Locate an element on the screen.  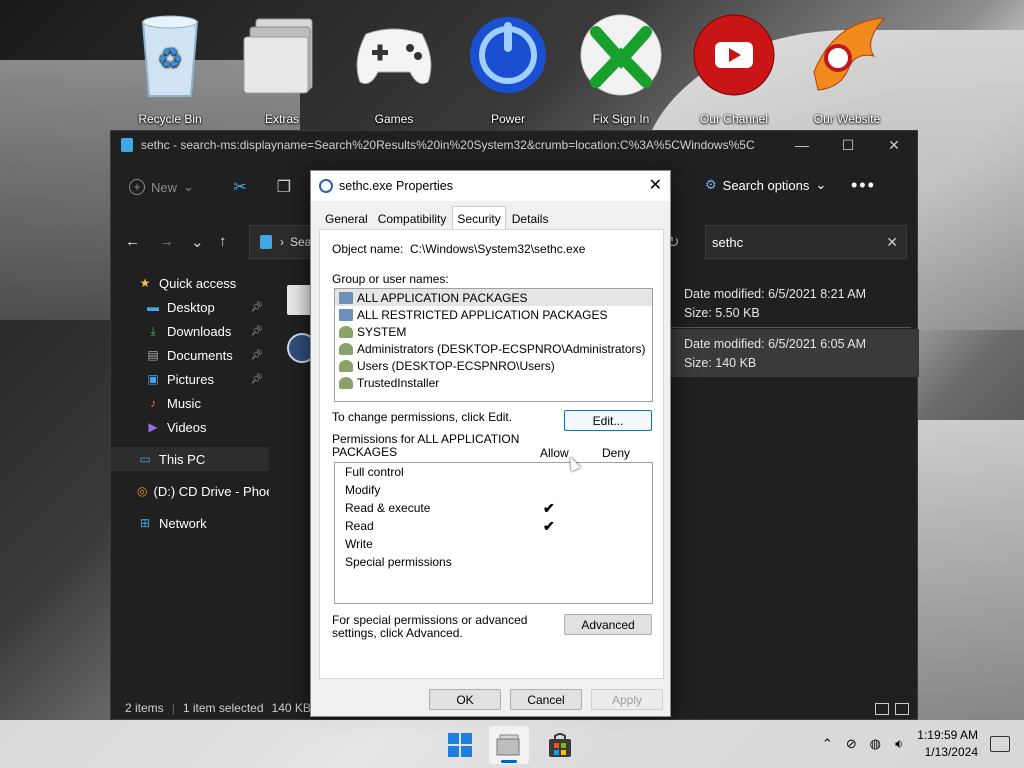
sidebar-item-downloads: ⤓ Downloads 📌︎ is located at coordinates (190, 331).